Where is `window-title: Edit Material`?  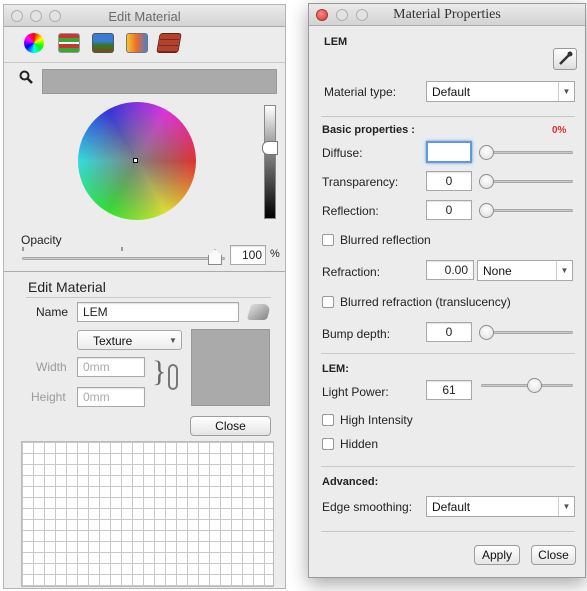
window-title: Edit Material is located at coordinates (144, 16).